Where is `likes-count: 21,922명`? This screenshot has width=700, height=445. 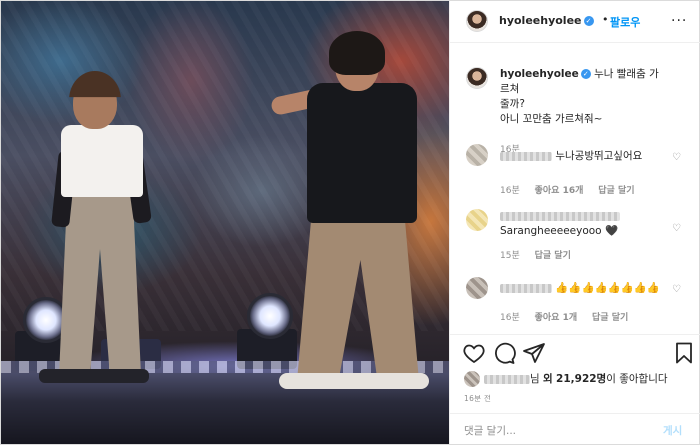 likes-count: 21,922명 is located at coordinates (581, 379).